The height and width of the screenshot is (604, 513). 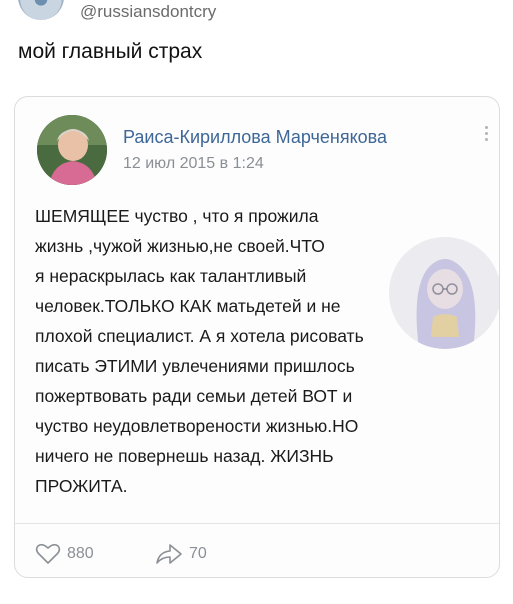 What do you see at coordinates (194, 396) in the screenshot?
I see `post-line: пожертвовать ради семьи детей ВОТ и` at bounding box center [194, 396].